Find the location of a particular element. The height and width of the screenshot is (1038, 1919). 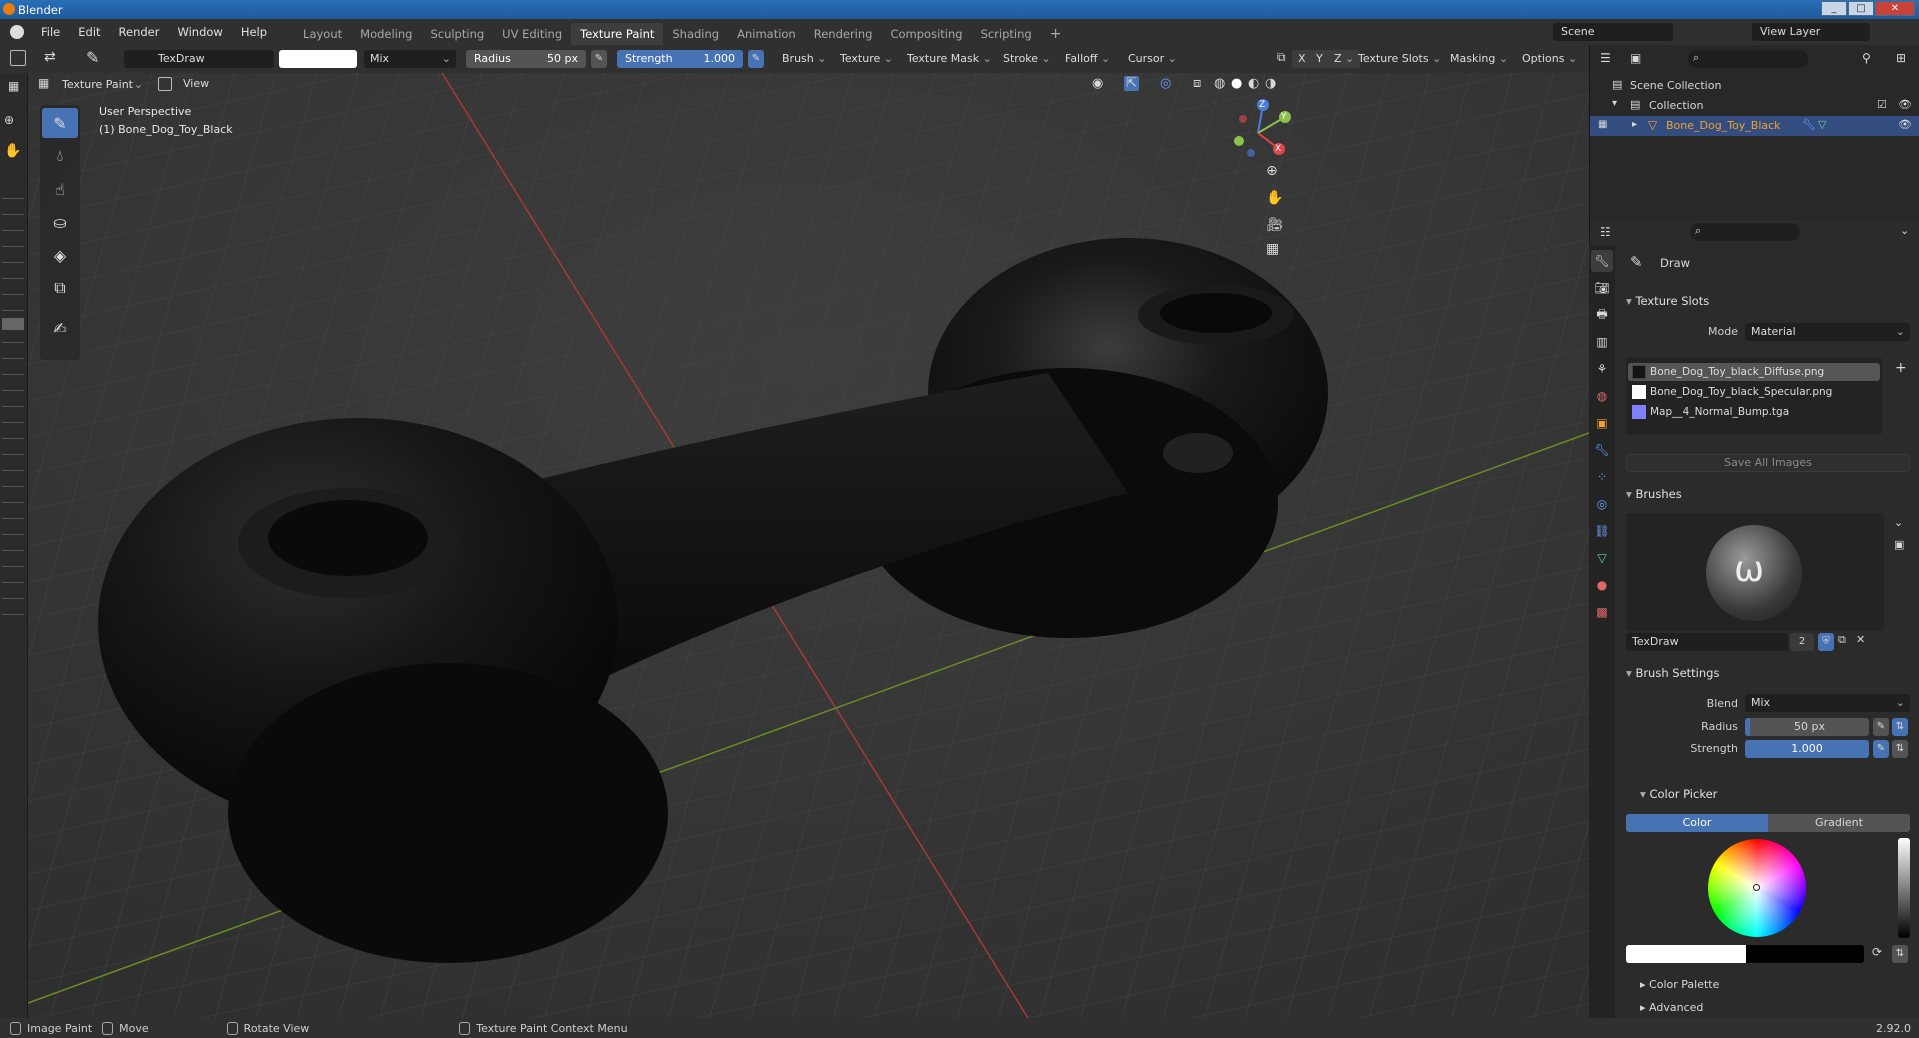

texture-slot-item: Map__4_Normal_Bump.tga is located at coordinates (1754, 412).